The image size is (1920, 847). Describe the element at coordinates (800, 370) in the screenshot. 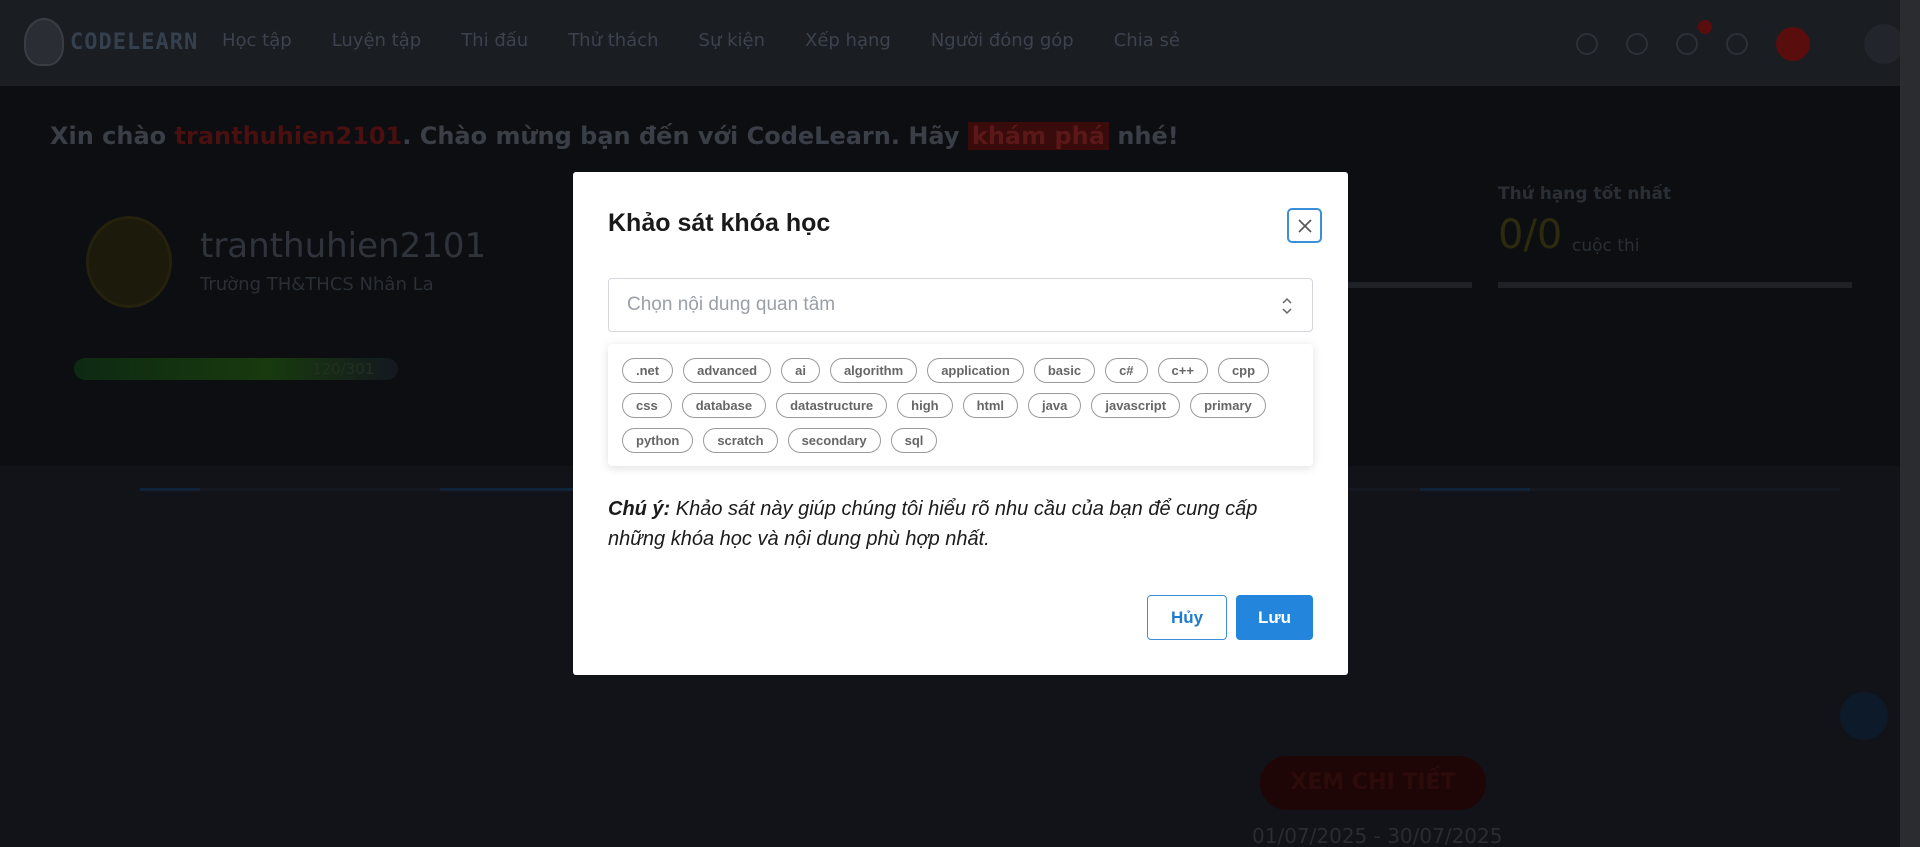

I see `tag-option: ai` at that location.